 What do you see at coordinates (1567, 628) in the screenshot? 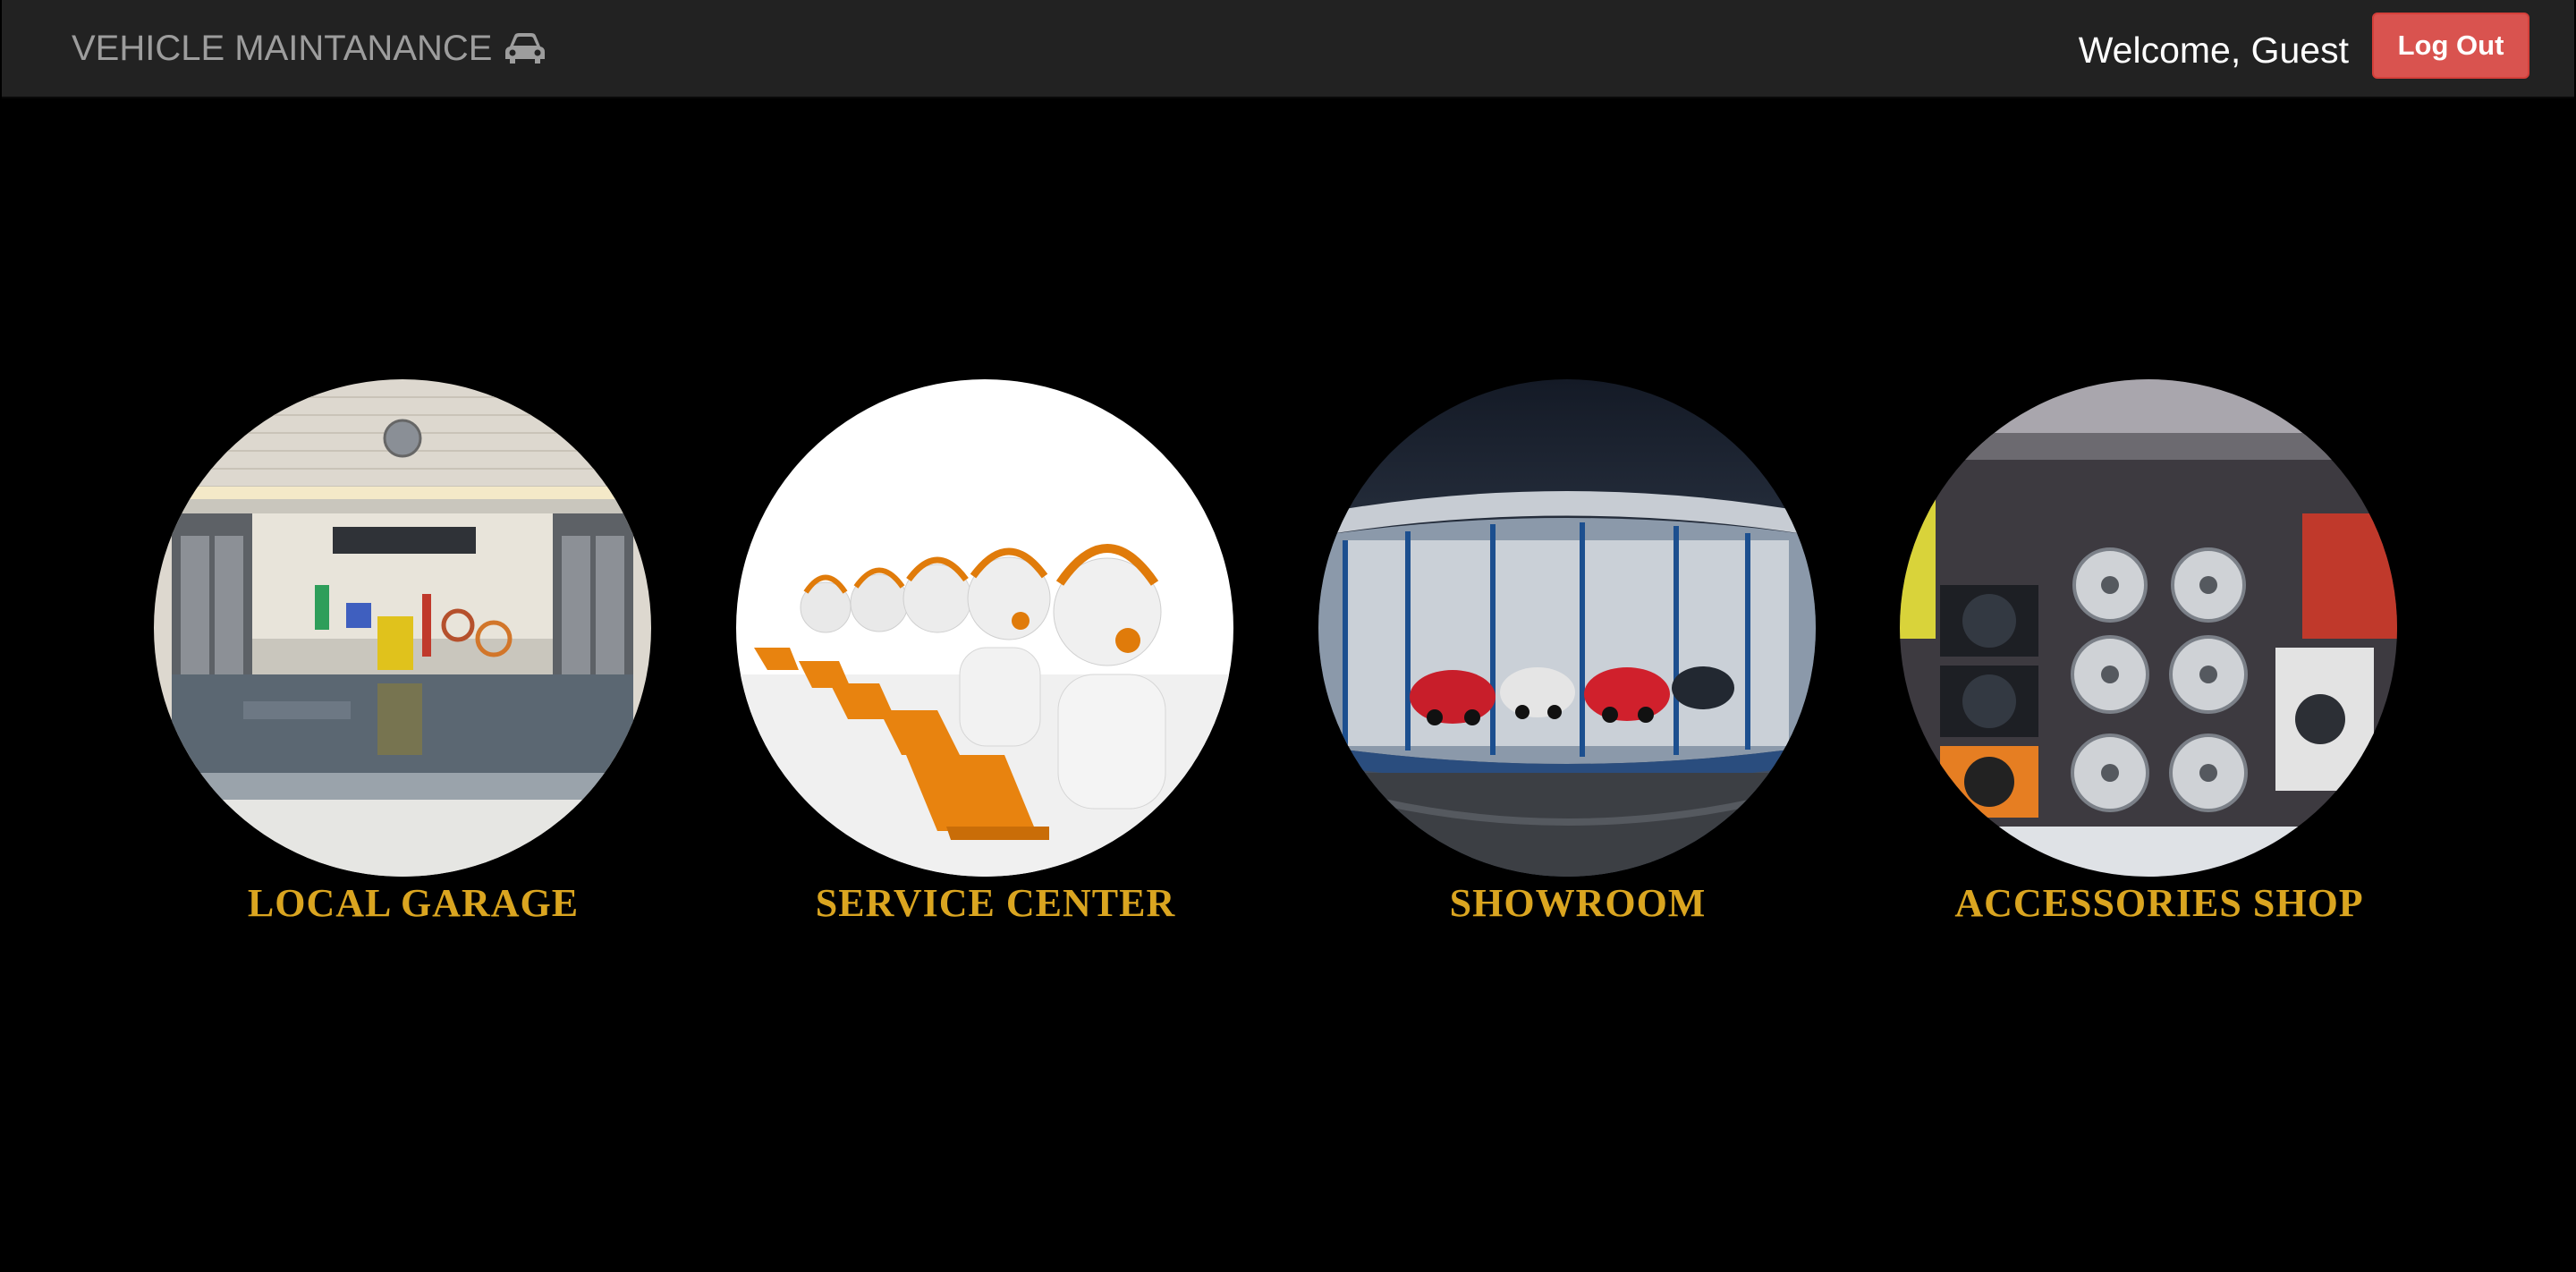
I see `car-showroom-photo` at bounding box center [1567, 628].